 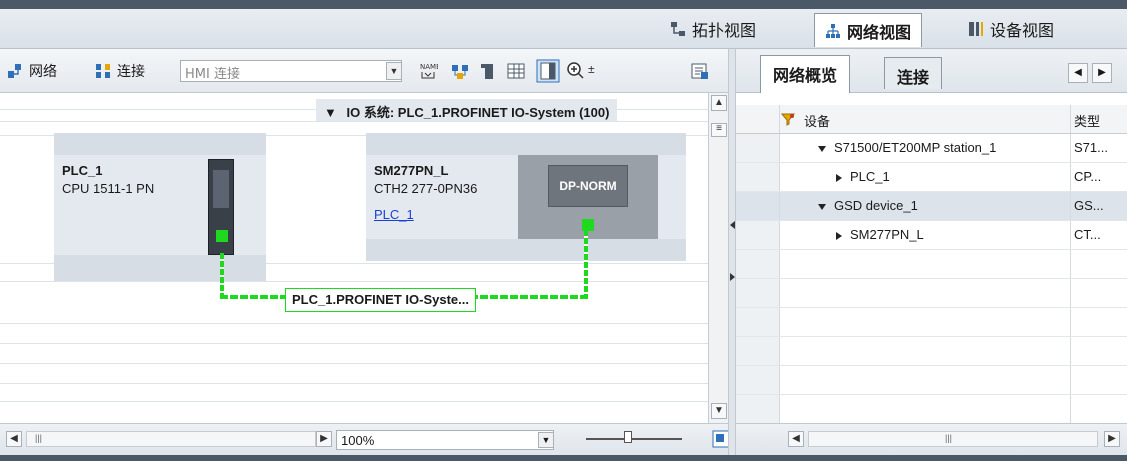 I want to click on scroll-down-button: ▼, so click(x=719, y=411).